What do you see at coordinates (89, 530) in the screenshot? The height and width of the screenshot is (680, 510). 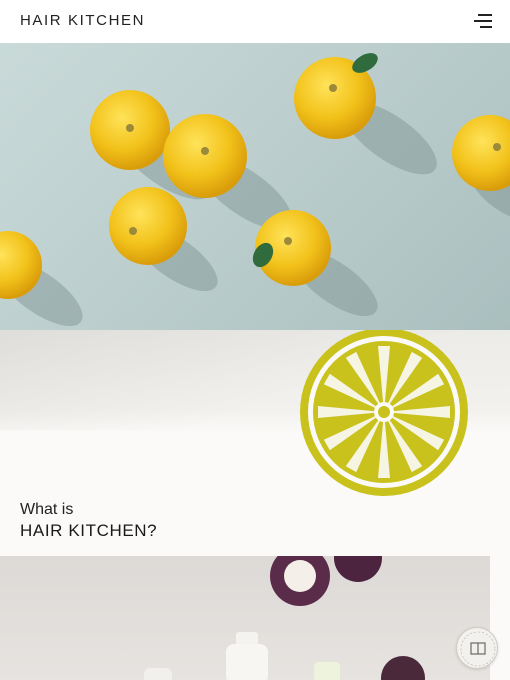 I see `intro-heading: HAIR KITCHEN?` at bounding box center [89, 530].